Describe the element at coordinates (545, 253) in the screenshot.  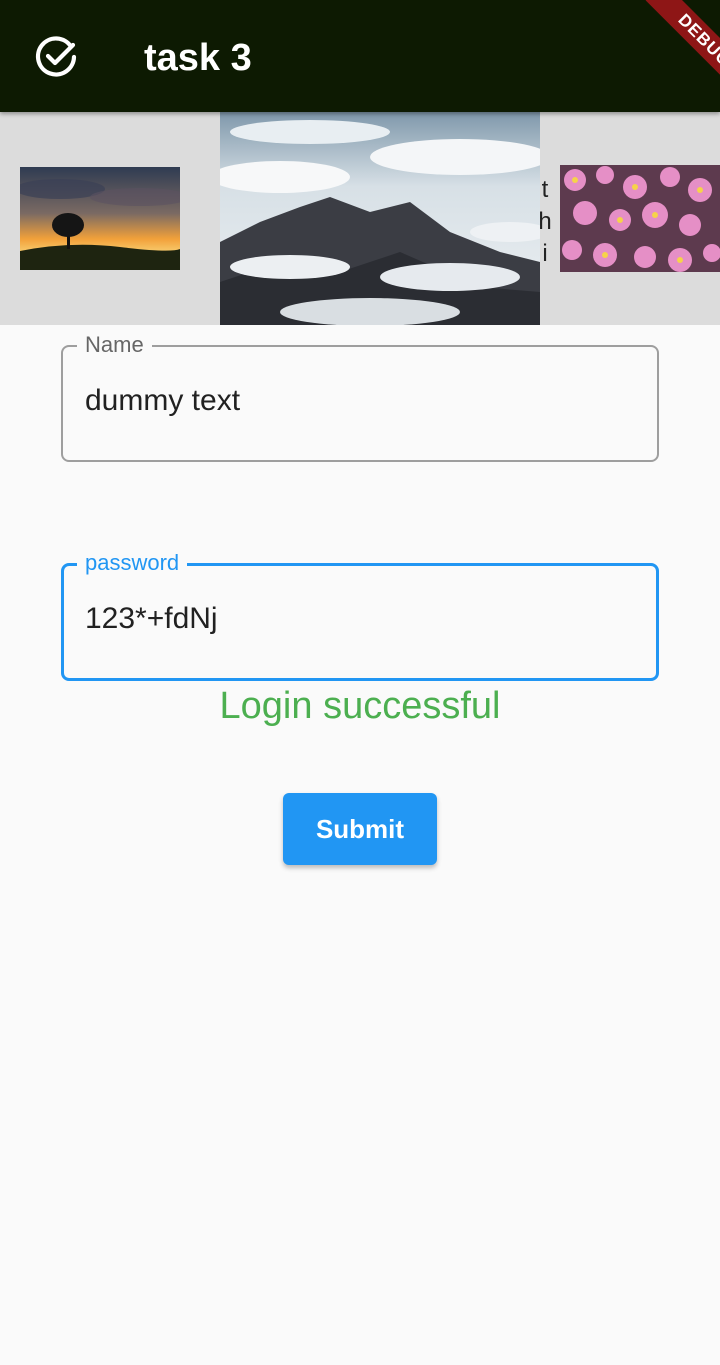
I see `vertical-char: i` at that location.